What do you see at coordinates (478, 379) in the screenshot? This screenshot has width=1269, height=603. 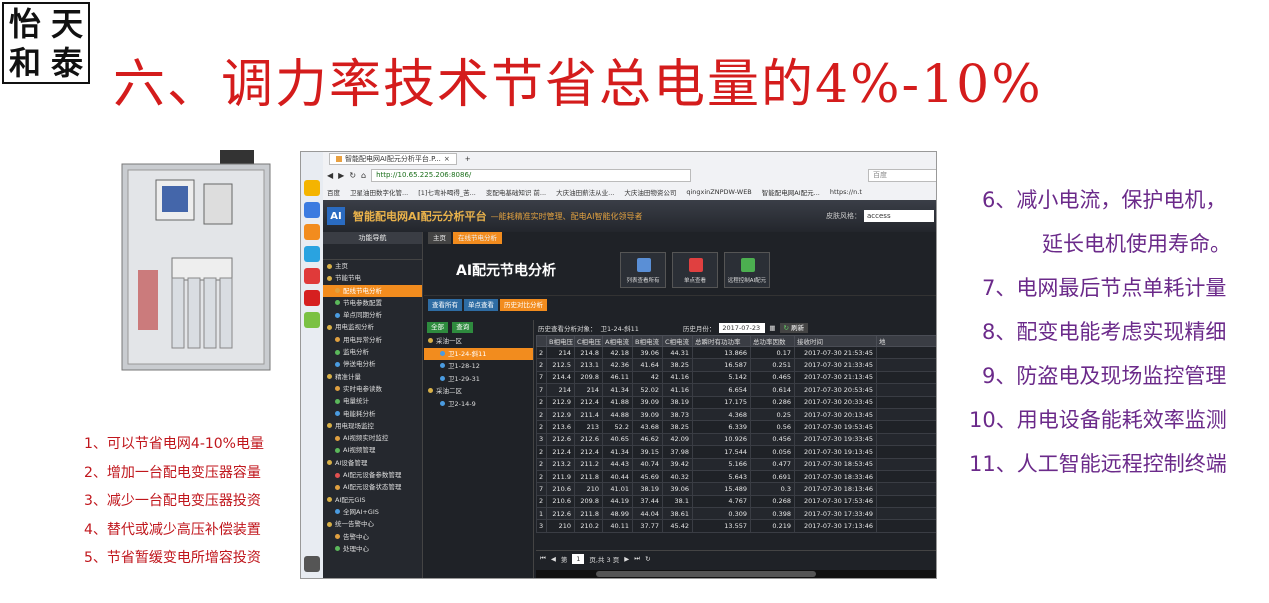 I see `tree-node: 卫1-29-31` at bounding box center [478, 379].